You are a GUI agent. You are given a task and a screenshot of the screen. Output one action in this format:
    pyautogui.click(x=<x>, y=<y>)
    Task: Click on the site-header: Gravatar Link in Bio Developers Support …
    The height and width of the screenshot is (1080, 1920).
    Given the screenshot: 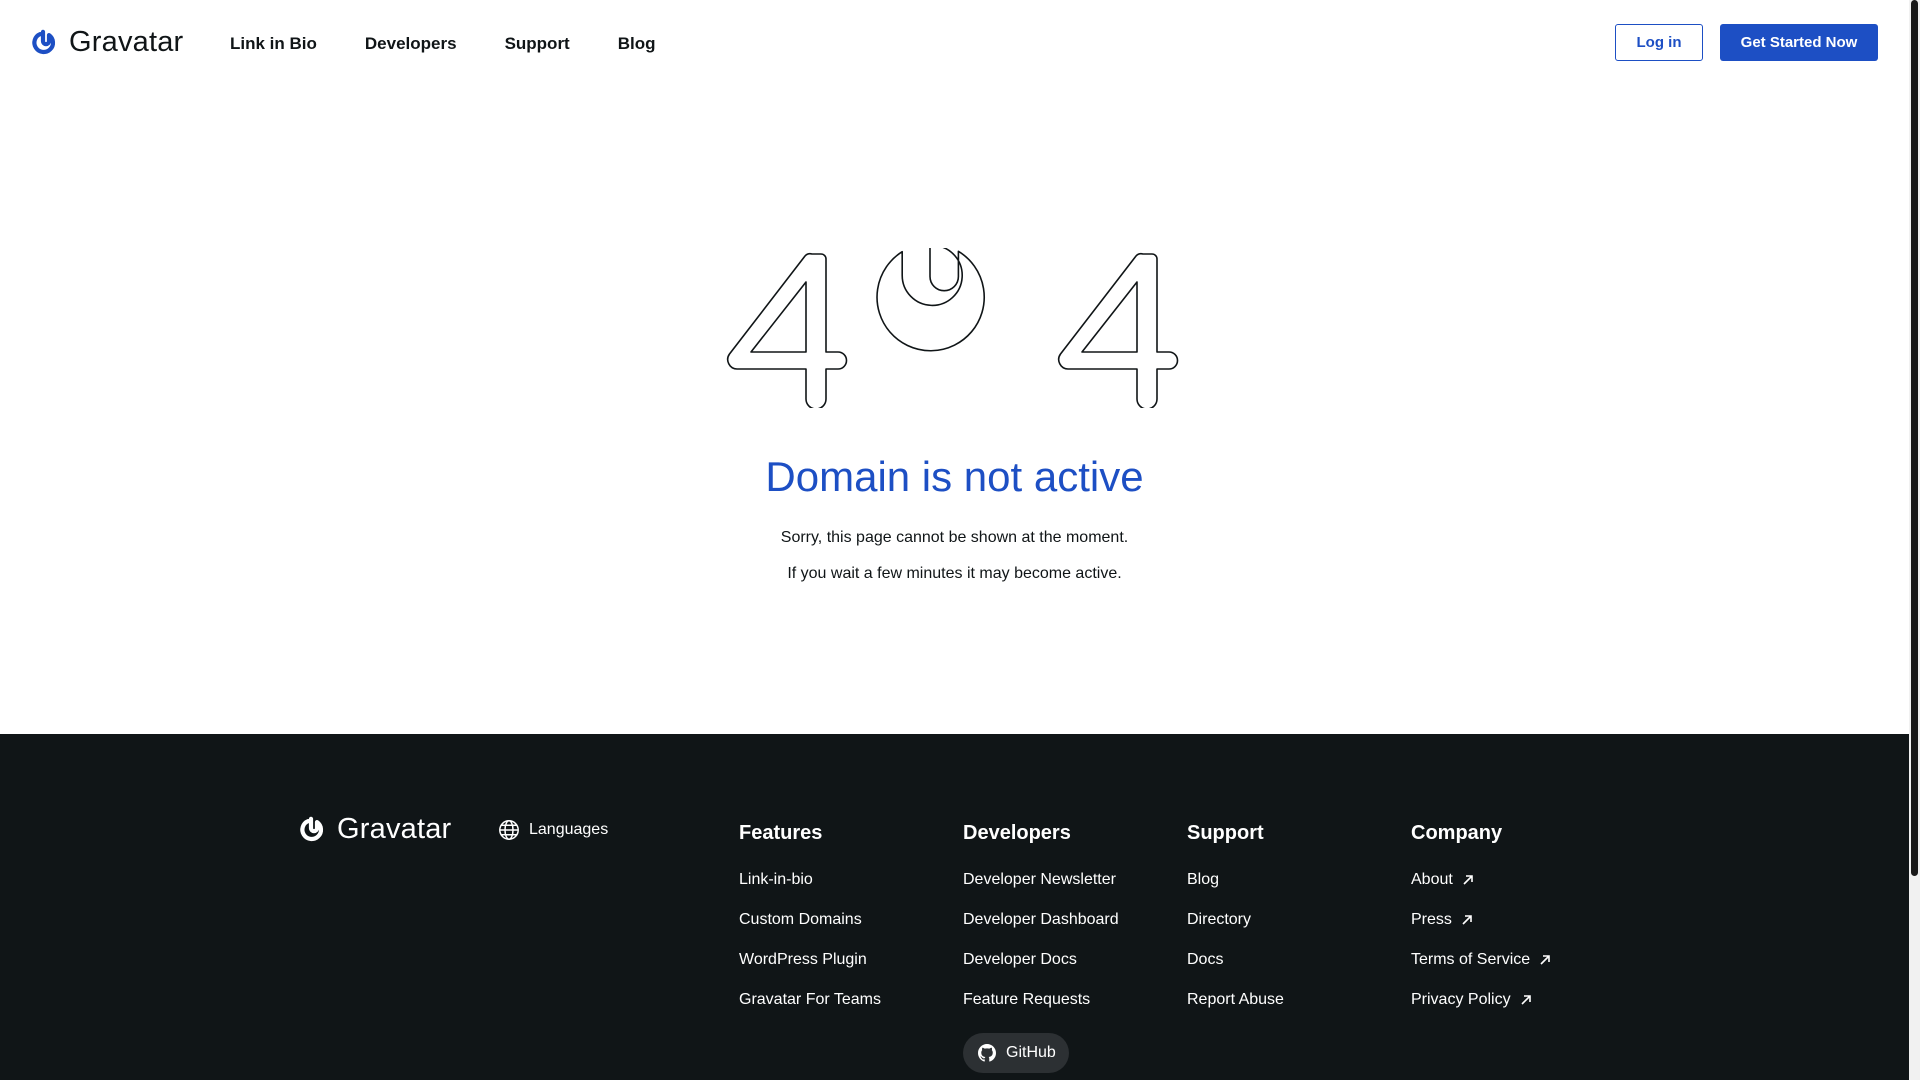 What is the action you would take?
    pyautogui.click(x=954, y=44)
    